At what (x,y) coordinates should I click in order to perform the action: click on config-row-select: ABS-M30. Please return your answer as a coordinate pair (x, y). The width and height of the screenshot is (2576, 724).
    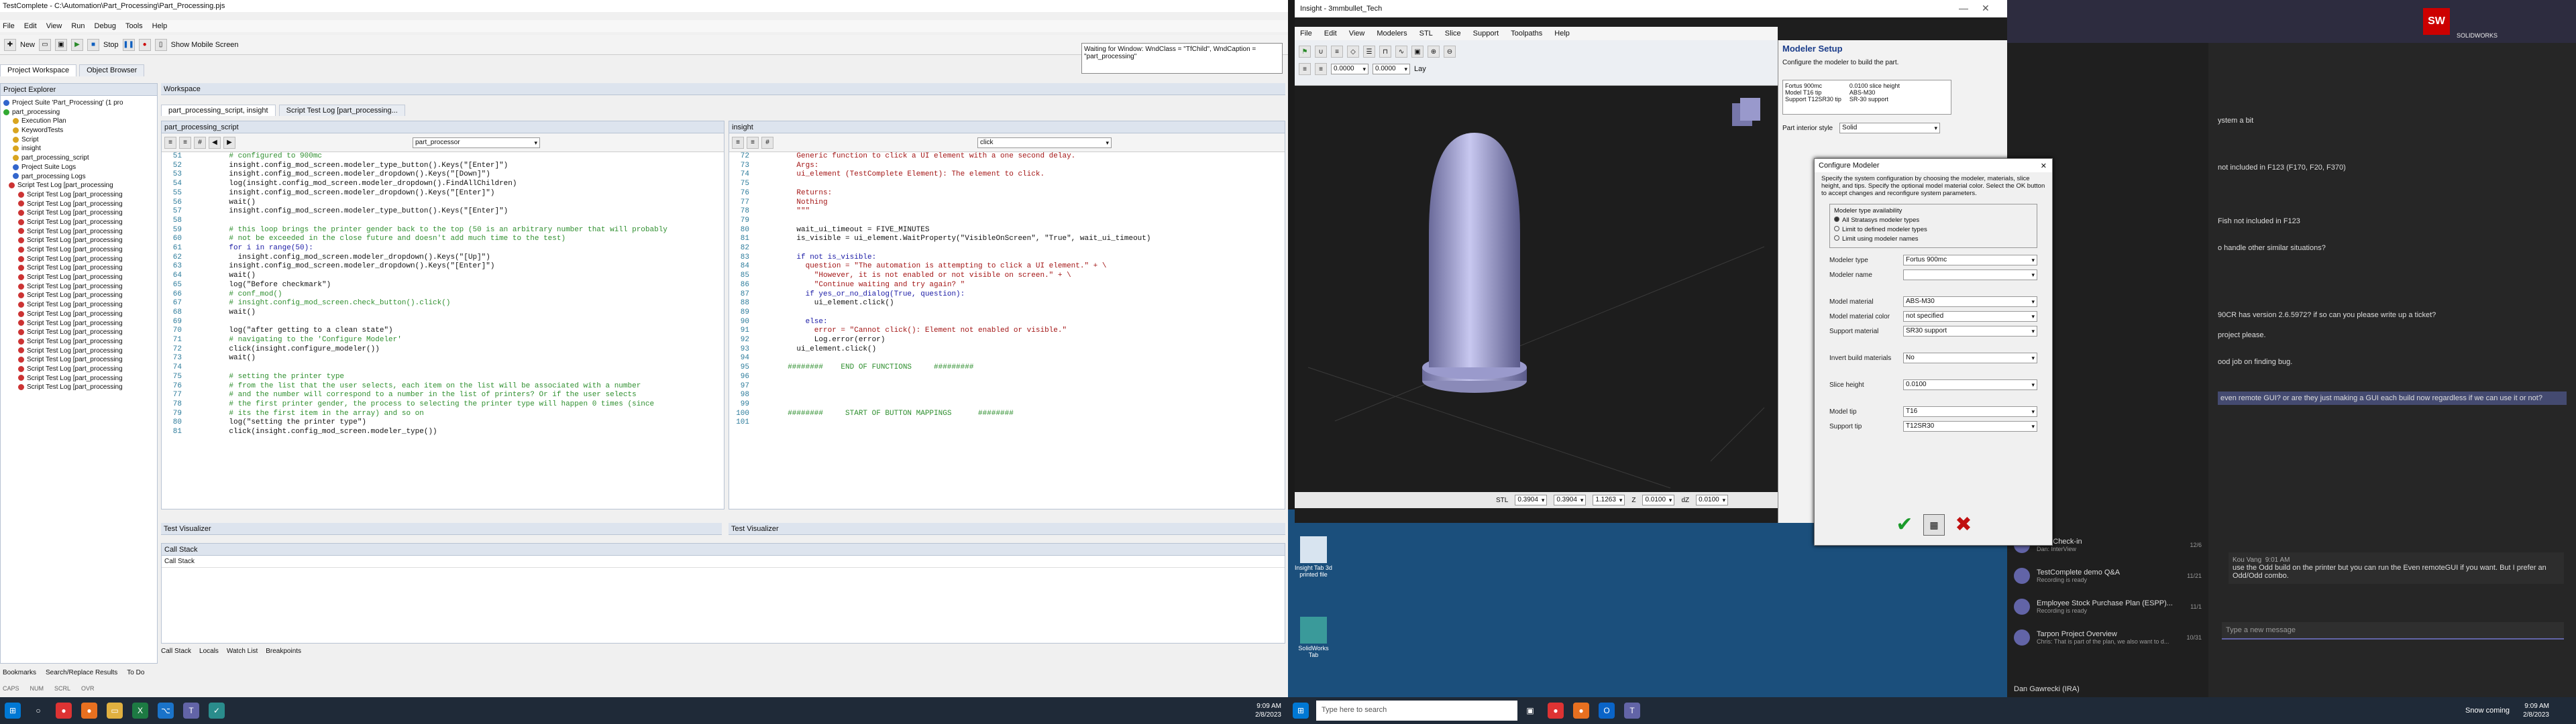
    Looking at the image, I should click on (1970, 301).